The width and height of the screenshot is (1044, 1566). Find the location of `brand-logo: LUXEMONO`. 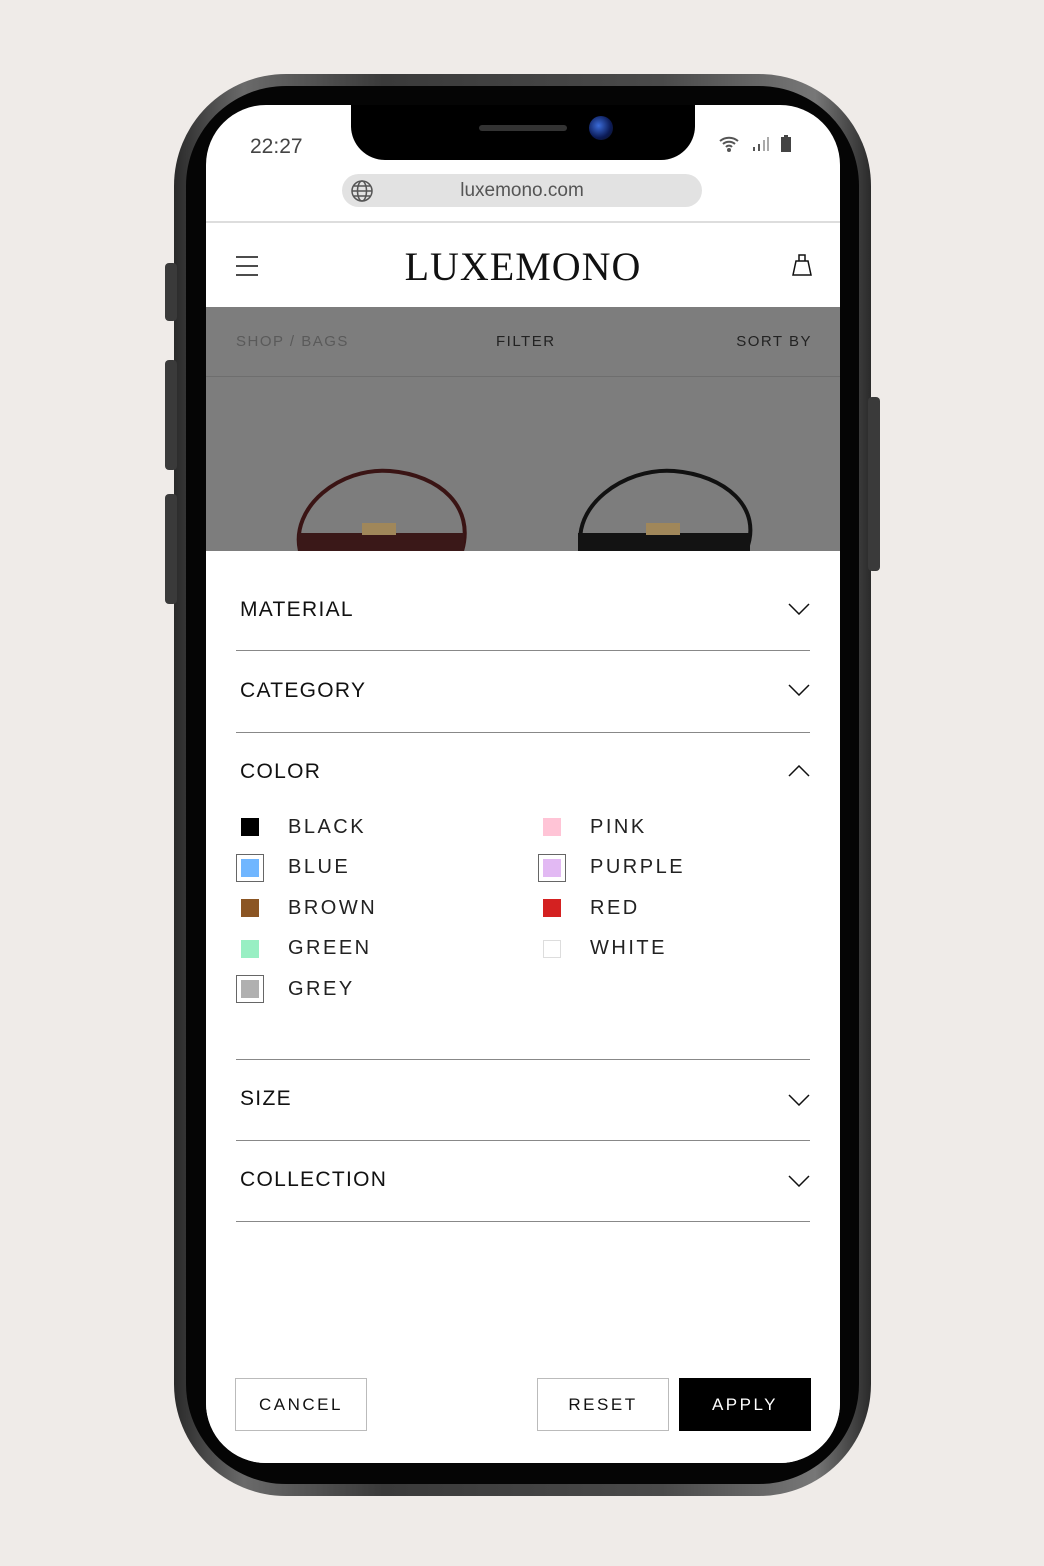

brand-logo: LUXEMONO is located at coordinates (523, 266).